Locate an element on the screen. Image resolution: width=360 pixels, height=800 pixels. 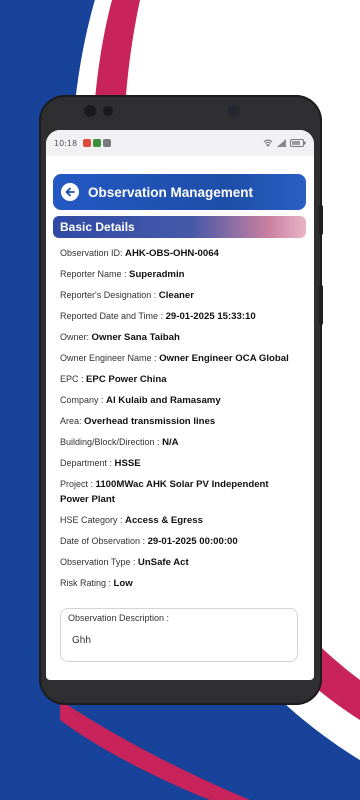
detail-value: 29-01-2025 00:00:00 is located at coordinates (192, 541).